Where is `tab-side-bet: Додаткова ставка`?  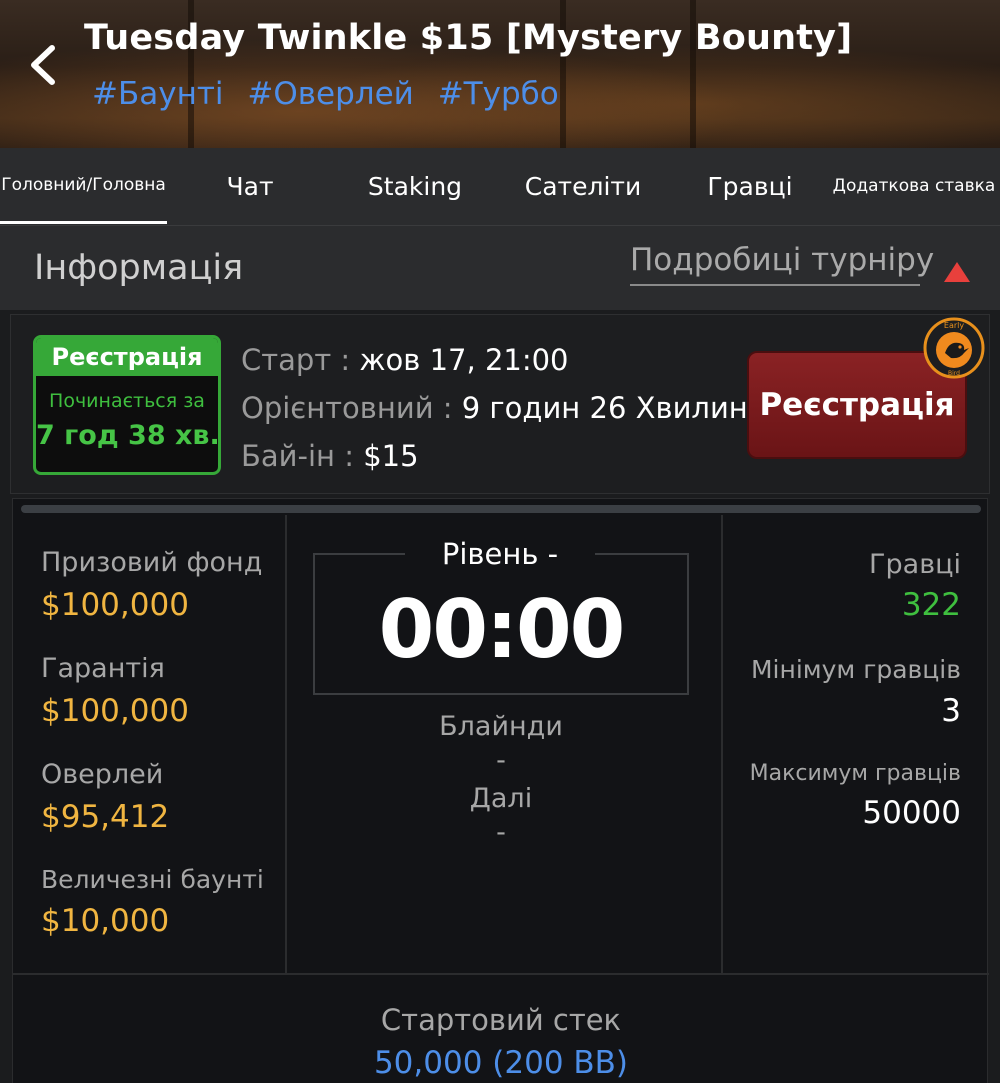 tab-side-bet: Додаткова ставка is located at coordinates (914, 186).